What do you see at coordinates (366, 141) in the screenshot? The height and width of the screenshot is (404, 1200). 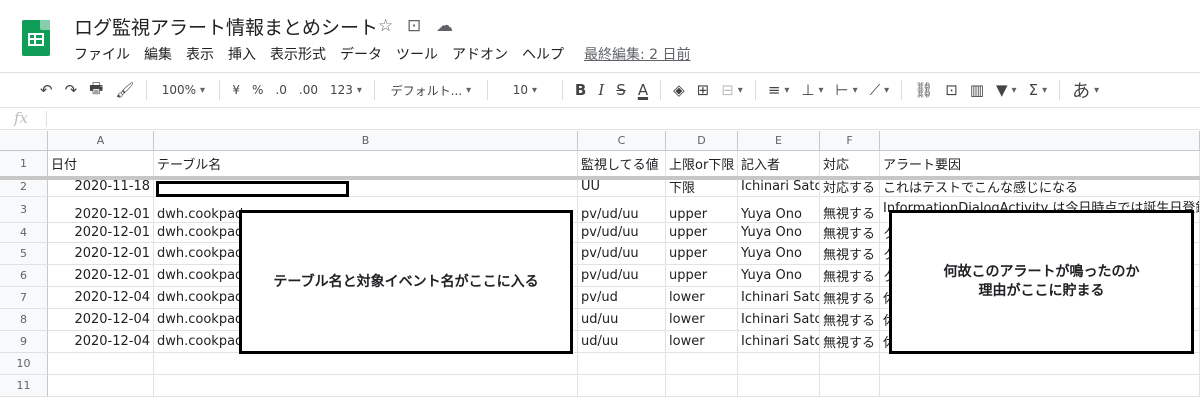 I see `column-header-b: B` at bounding box center [366, 141].